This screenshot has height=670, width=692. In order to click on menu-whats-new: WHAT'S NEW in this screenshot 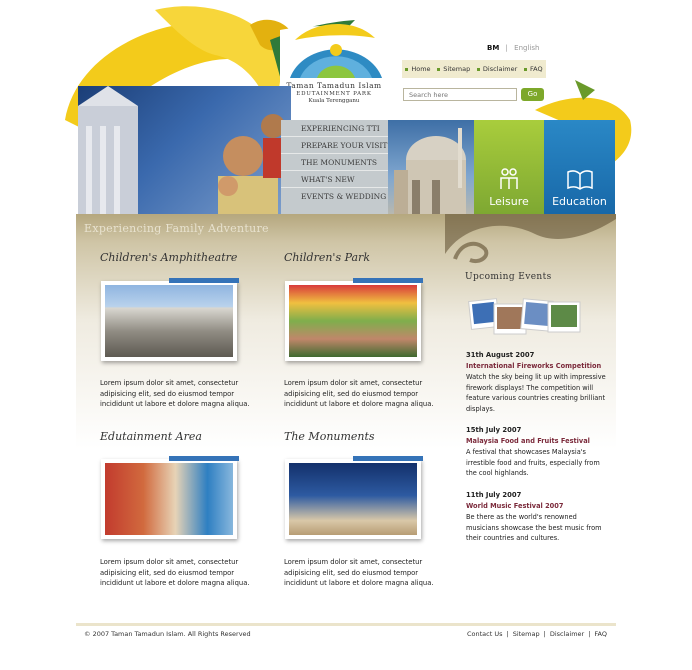, I will do `click(341, 179)`.